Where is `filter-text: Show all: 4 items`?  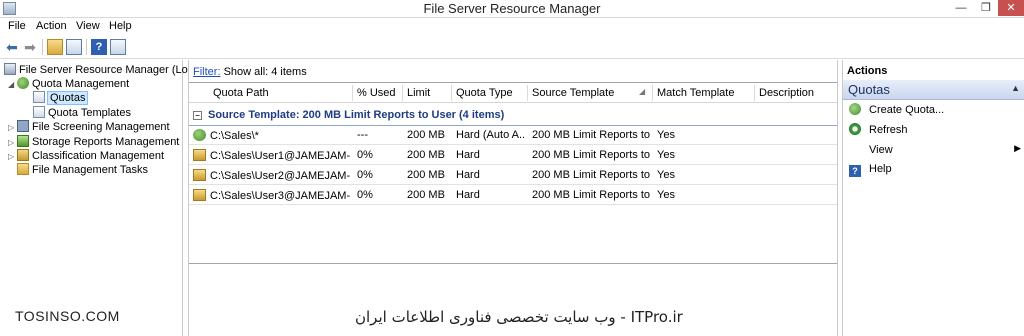 filter-text: Show all: 4 items is located at coordinates (265, 72).